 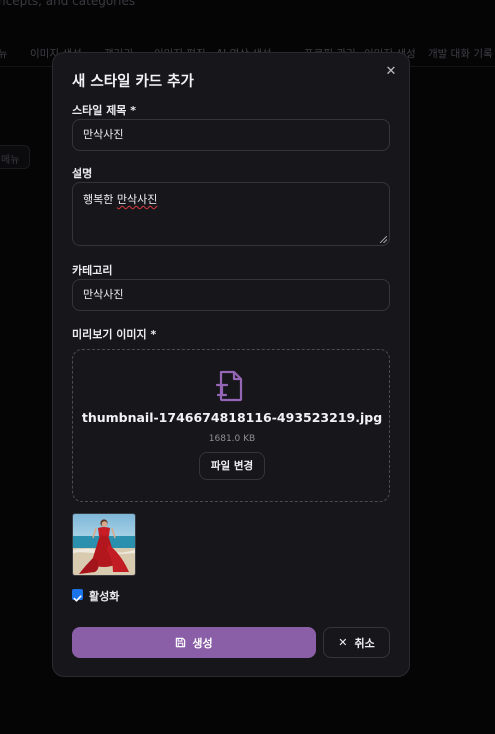 I want to click on file-name: thumbnail-1746674818116-493523219.jpg, so click(x=232, y=417).